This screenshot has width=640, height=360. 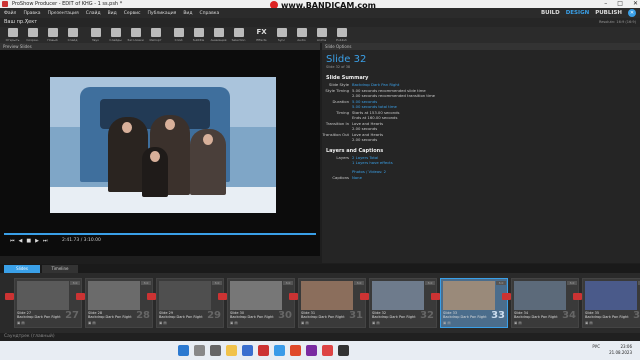 I want to click on option-values: None, so click(x=357, y=177).